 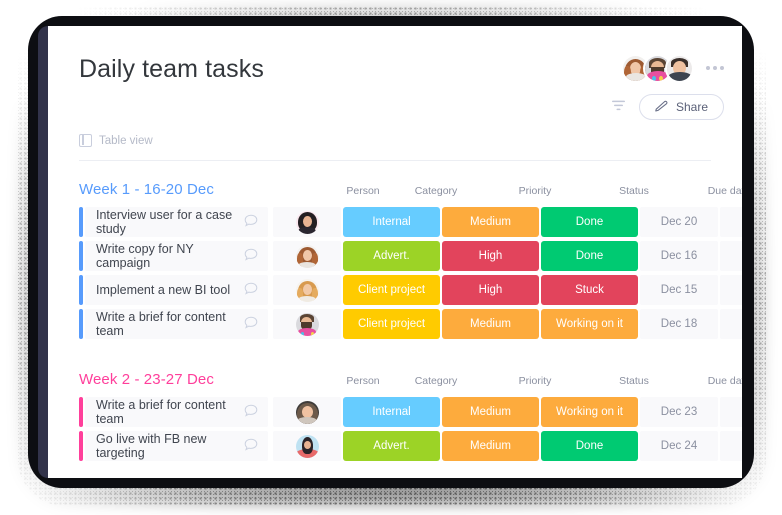 I want to click on tab-table-view: Table view, so click(x=116, y=140).